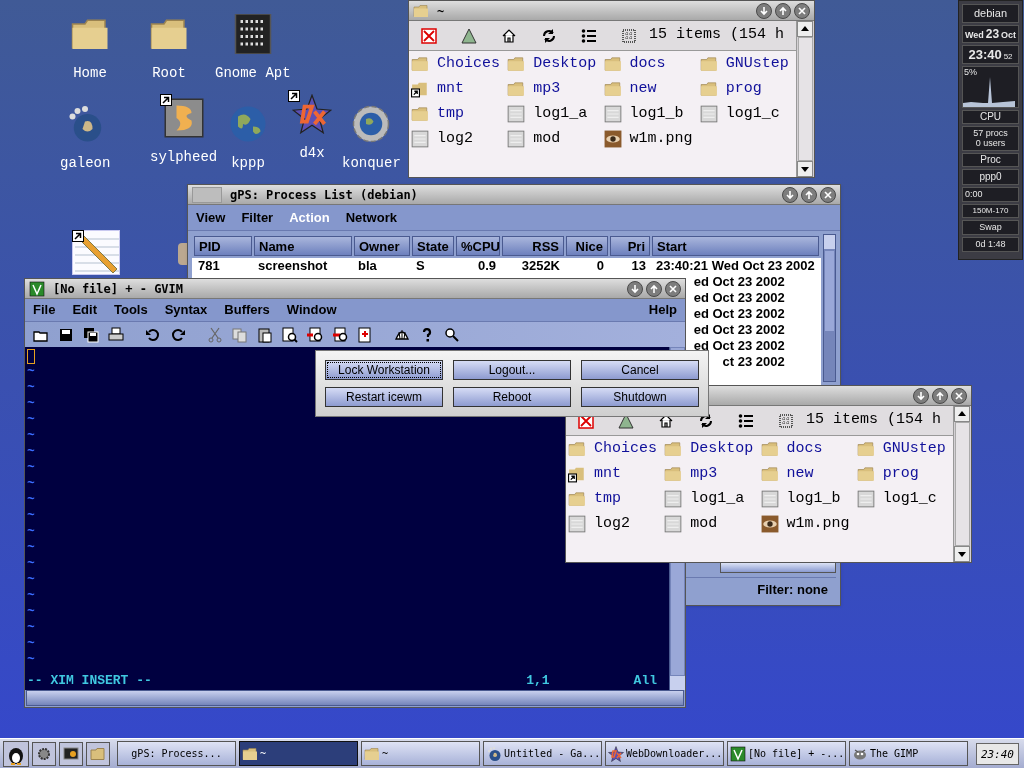  Describe the element at coordinates (130, 310) in the screenshot. I see `menu-item: Tools` at that location.